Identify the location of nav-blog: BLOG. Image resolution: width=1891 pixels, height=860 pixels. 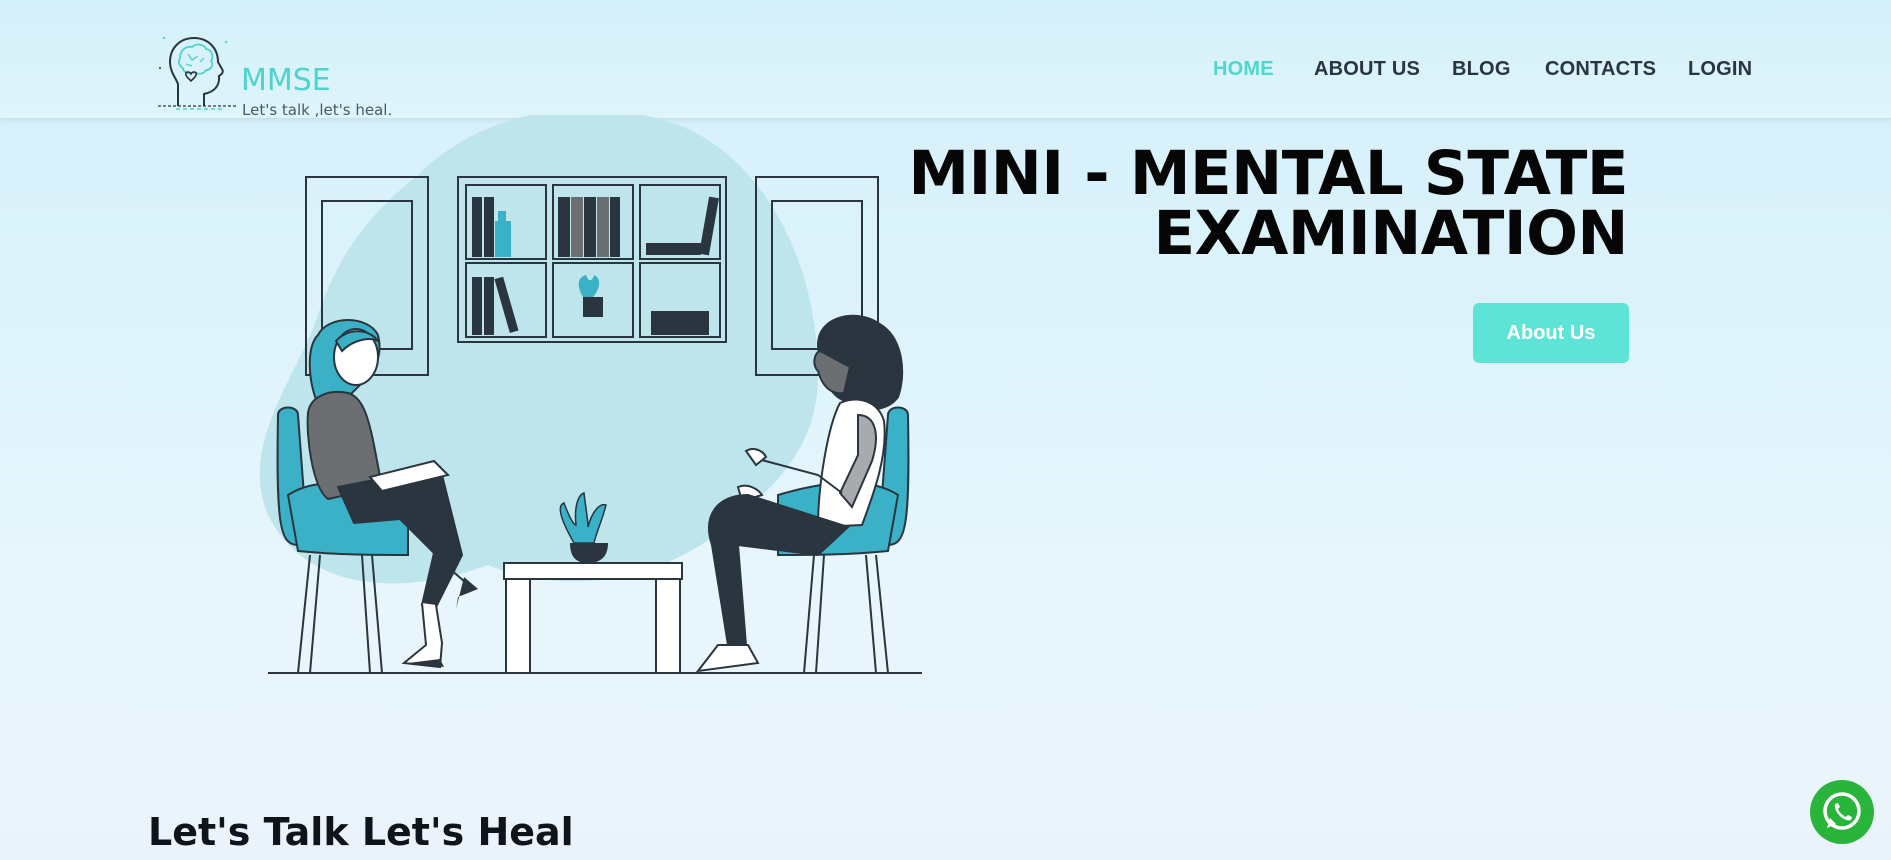
(1481, 69).